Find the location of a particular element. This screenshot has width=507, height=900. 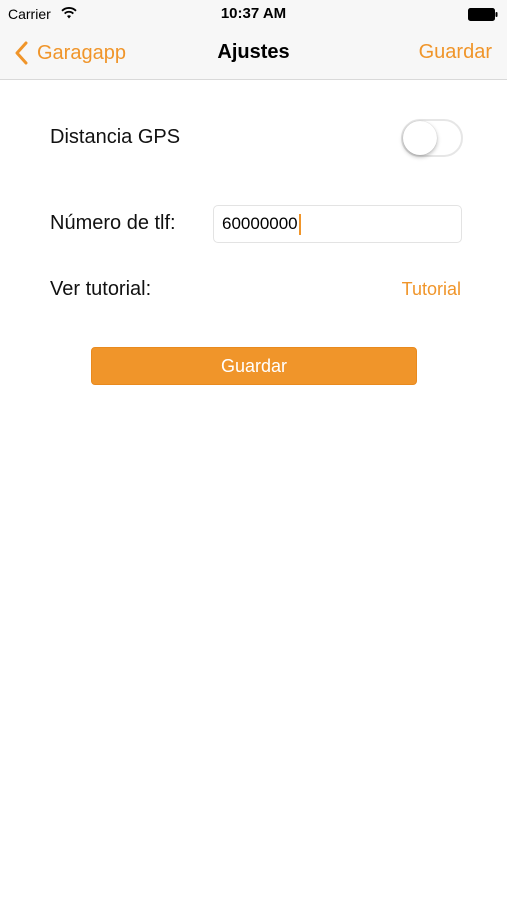

gps-distance-toggle is located at coordinates (432, 138).